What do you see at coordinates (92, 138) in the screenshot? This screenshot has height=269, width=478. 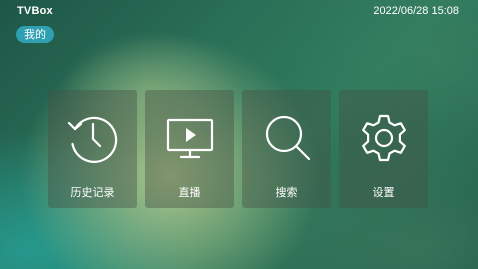 I see `history-icon` at bounding box center [92, 138].